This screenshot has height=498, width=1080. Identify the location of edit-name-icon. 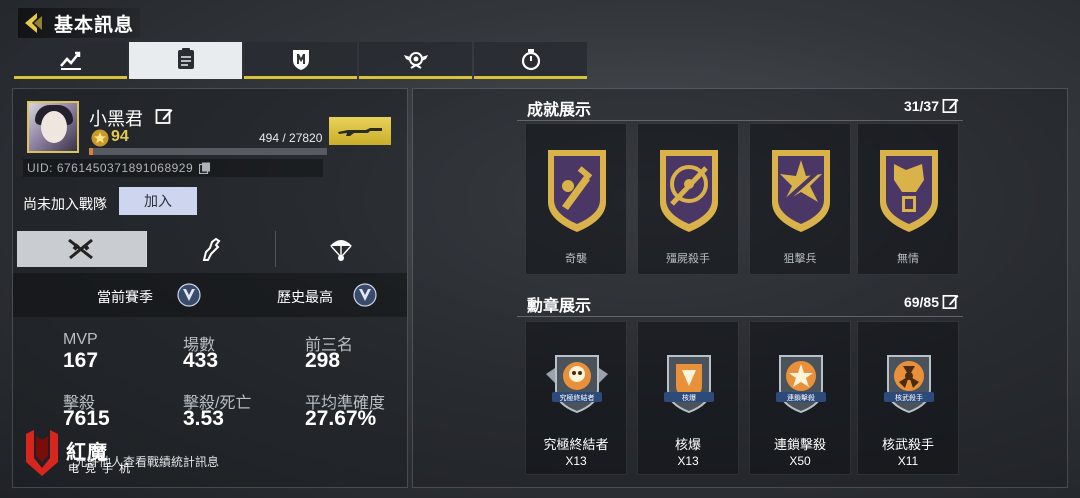
(164, 116).